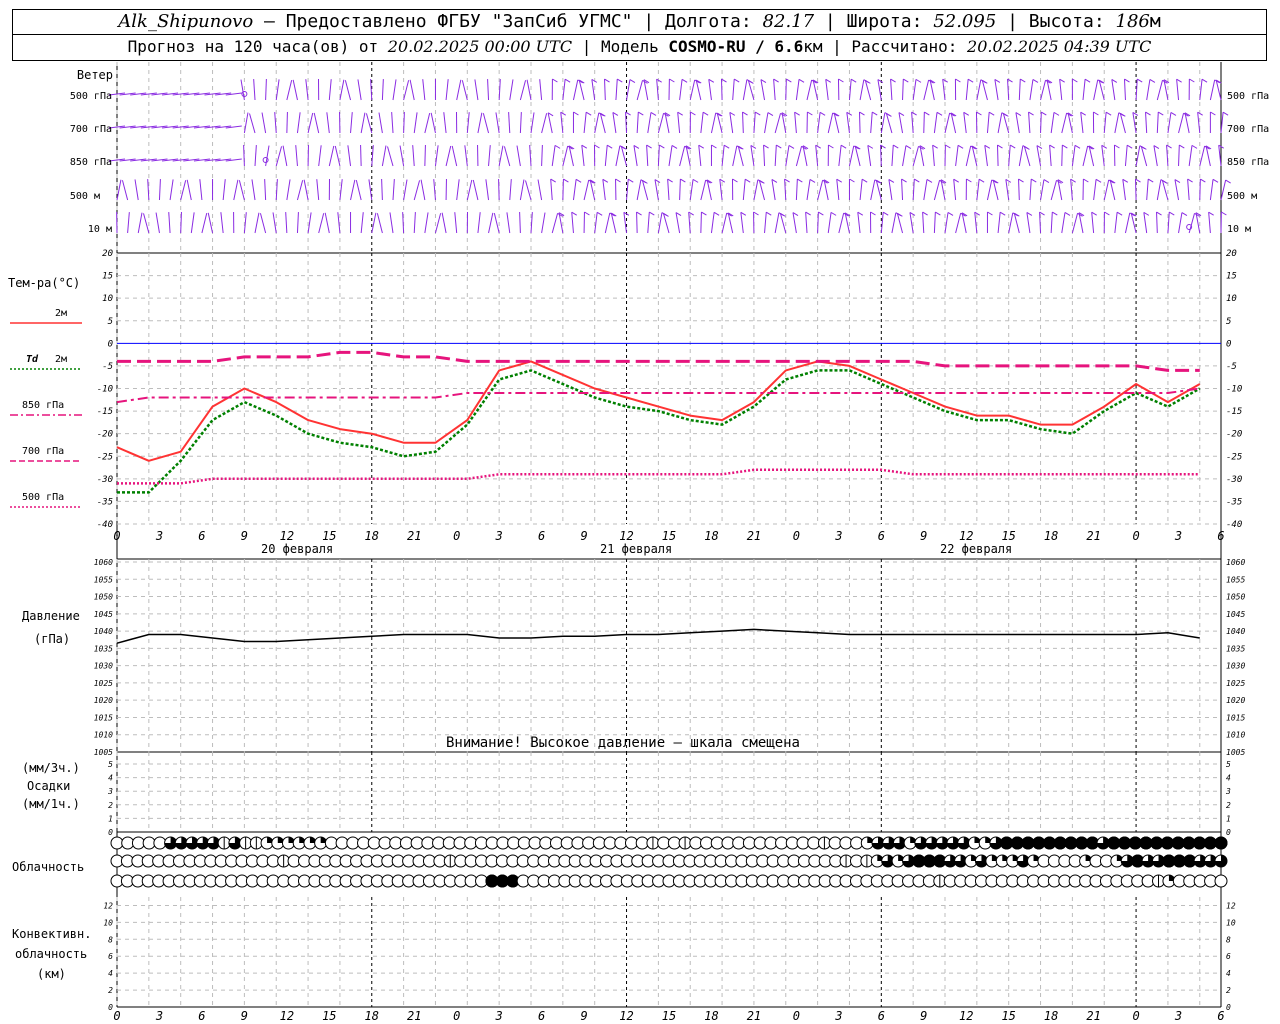  Describe the element at coordinates (105, 435) in the screenshot. I see `ytick-temp-left--20: -20` at that location.